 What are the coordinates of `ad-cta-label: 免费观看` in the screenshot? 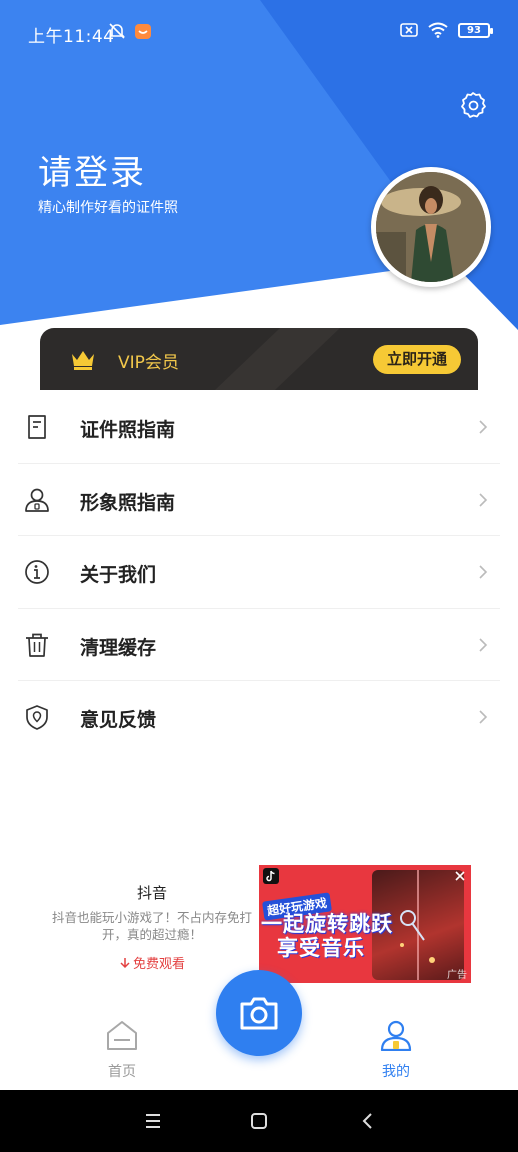 It's located at (158, 964).